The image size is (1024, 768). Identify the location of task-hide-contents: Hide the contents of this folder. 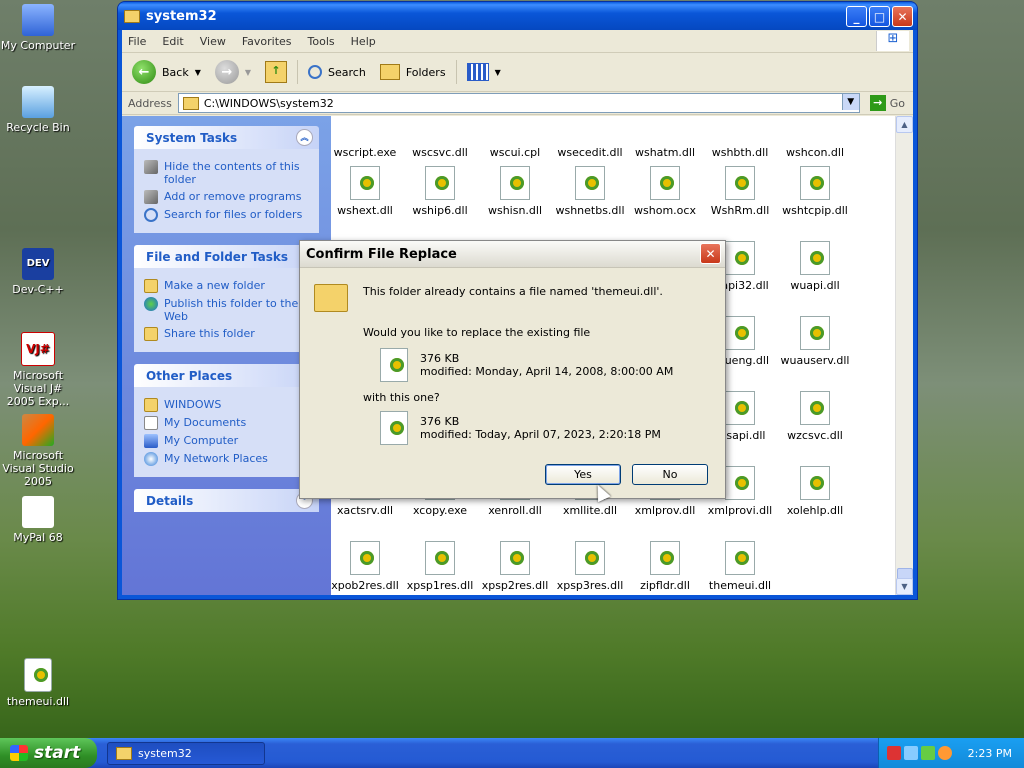
(226, 173).